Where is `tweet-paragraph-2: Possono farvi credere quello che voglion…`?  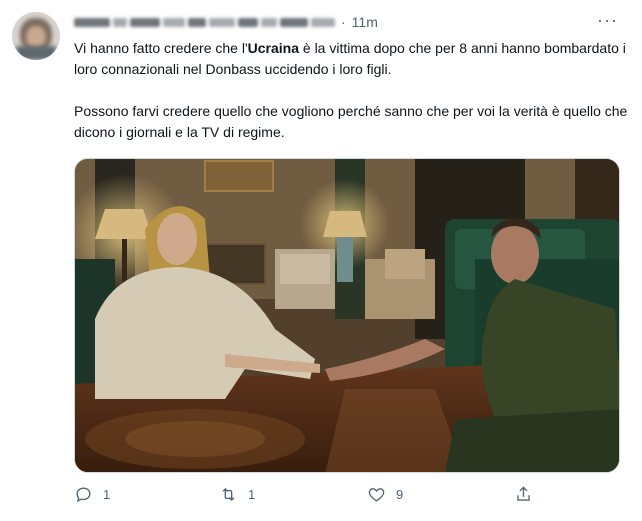 tweet-paragraph-2: Possono farvi credere quello che voglion… is located at coordinates (351, 121).